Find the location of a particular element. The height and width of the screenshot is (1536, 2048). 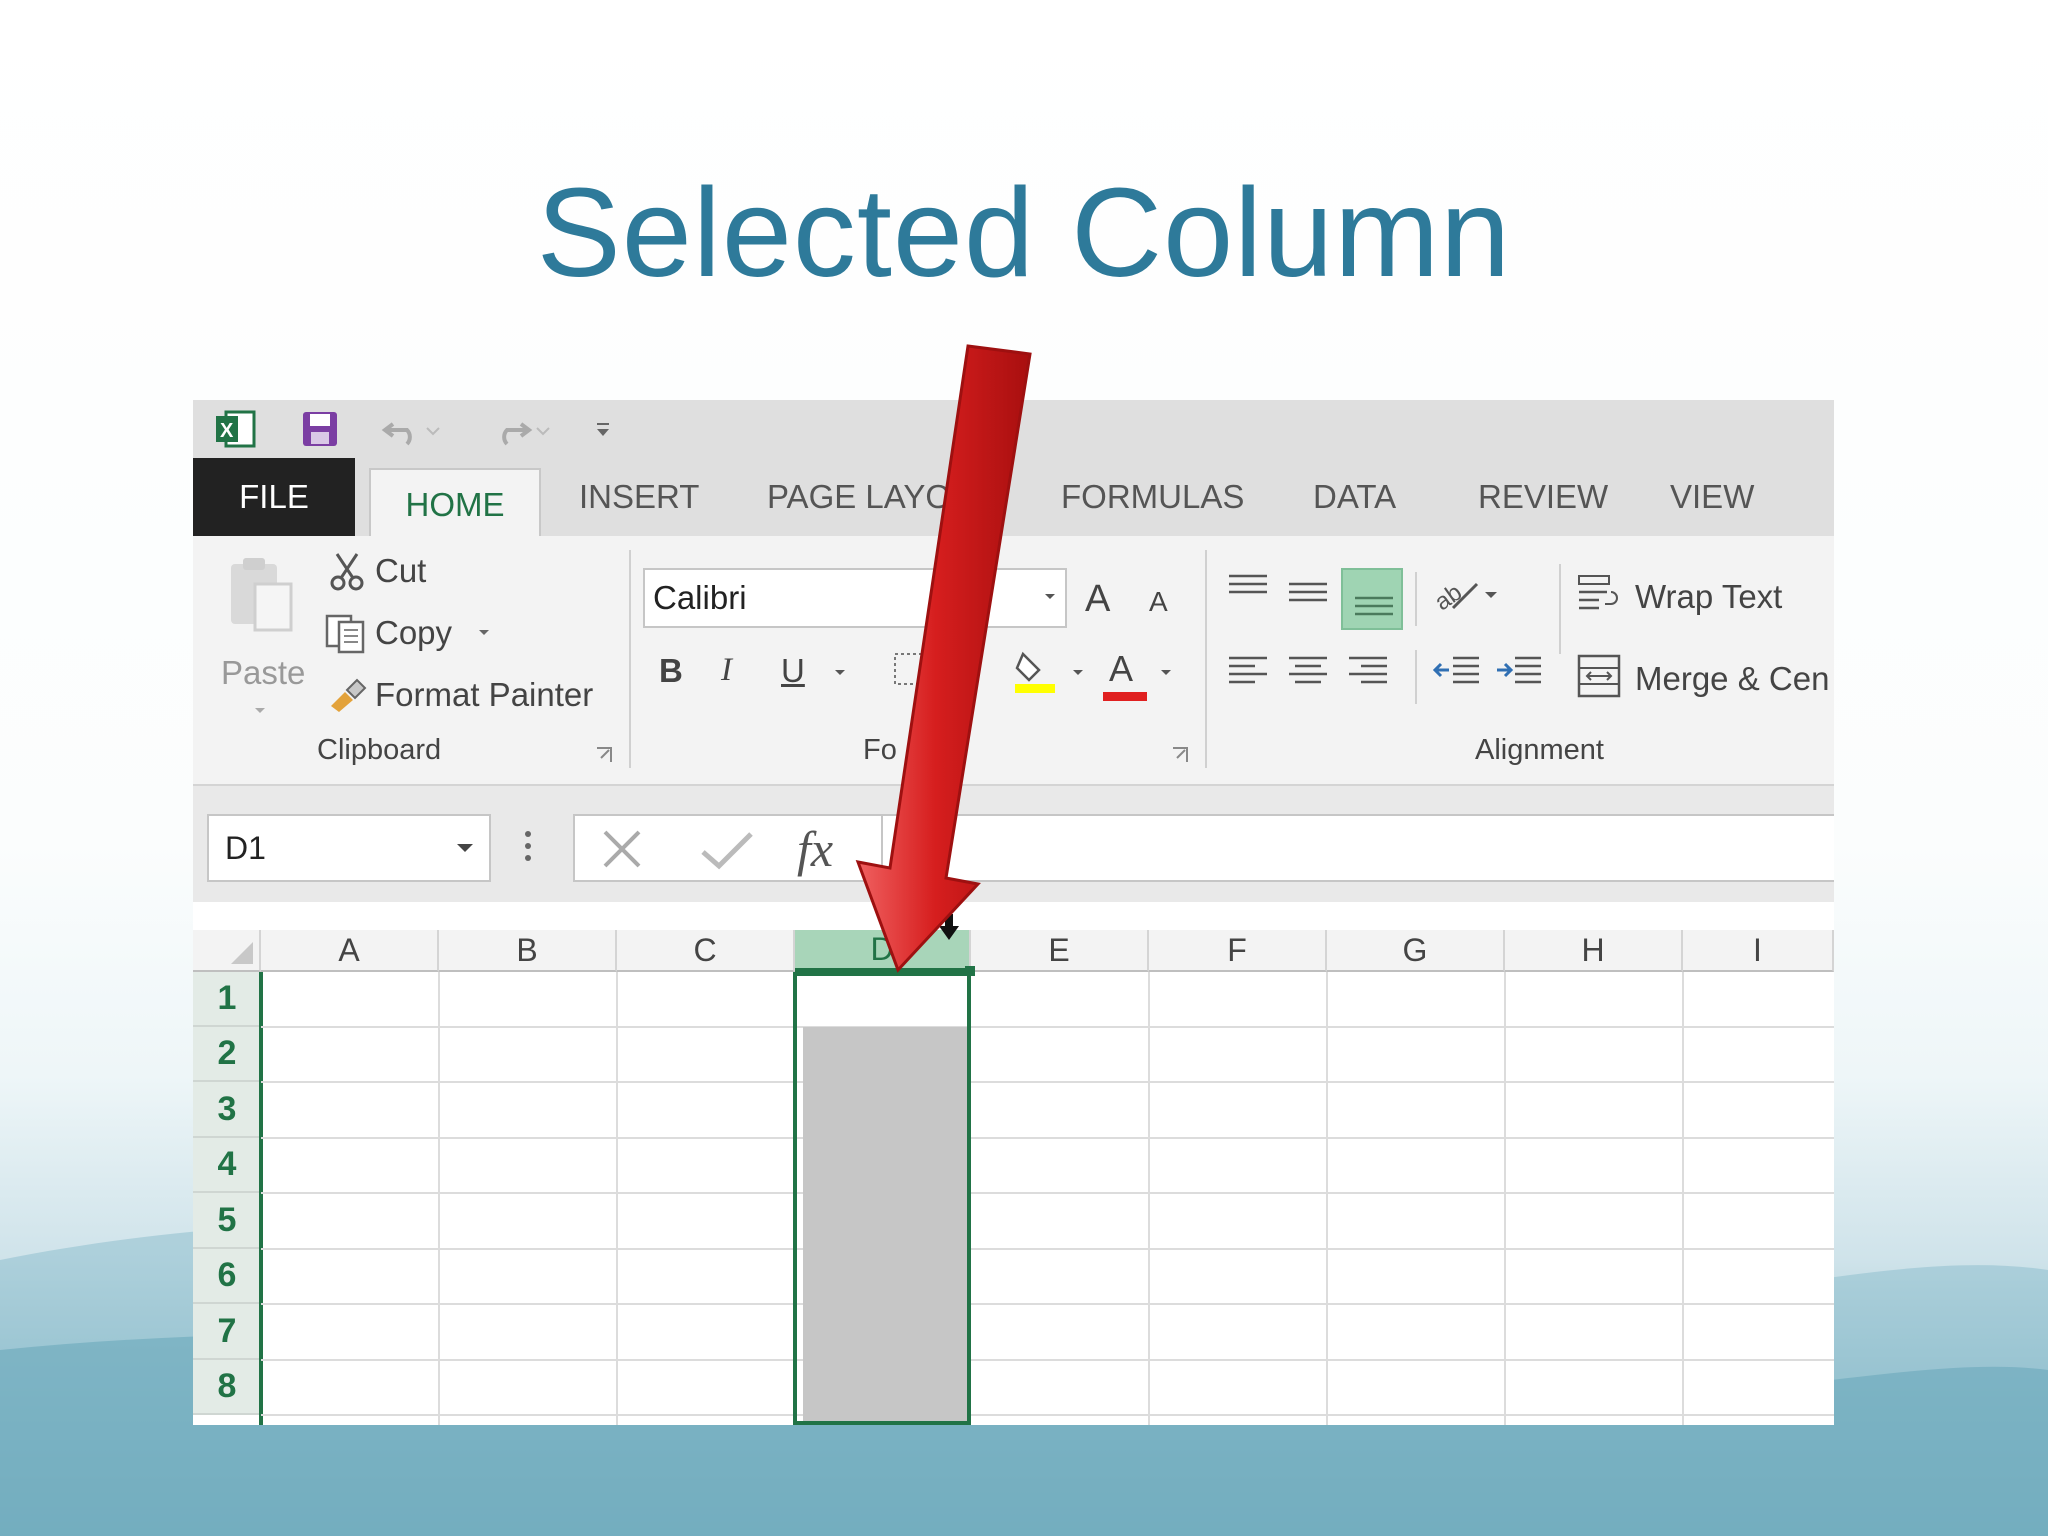

italic-button: I is located at coordinates (726, 670).